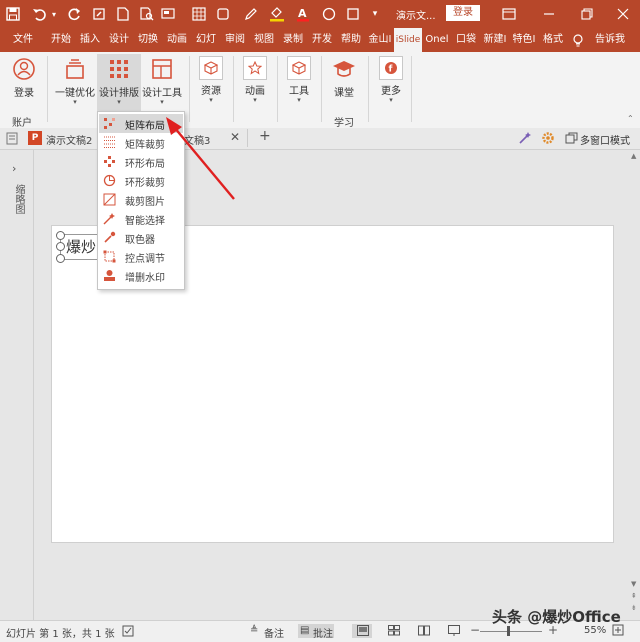  I want to click on expand-pane-icon: ›, so click(14, 168).